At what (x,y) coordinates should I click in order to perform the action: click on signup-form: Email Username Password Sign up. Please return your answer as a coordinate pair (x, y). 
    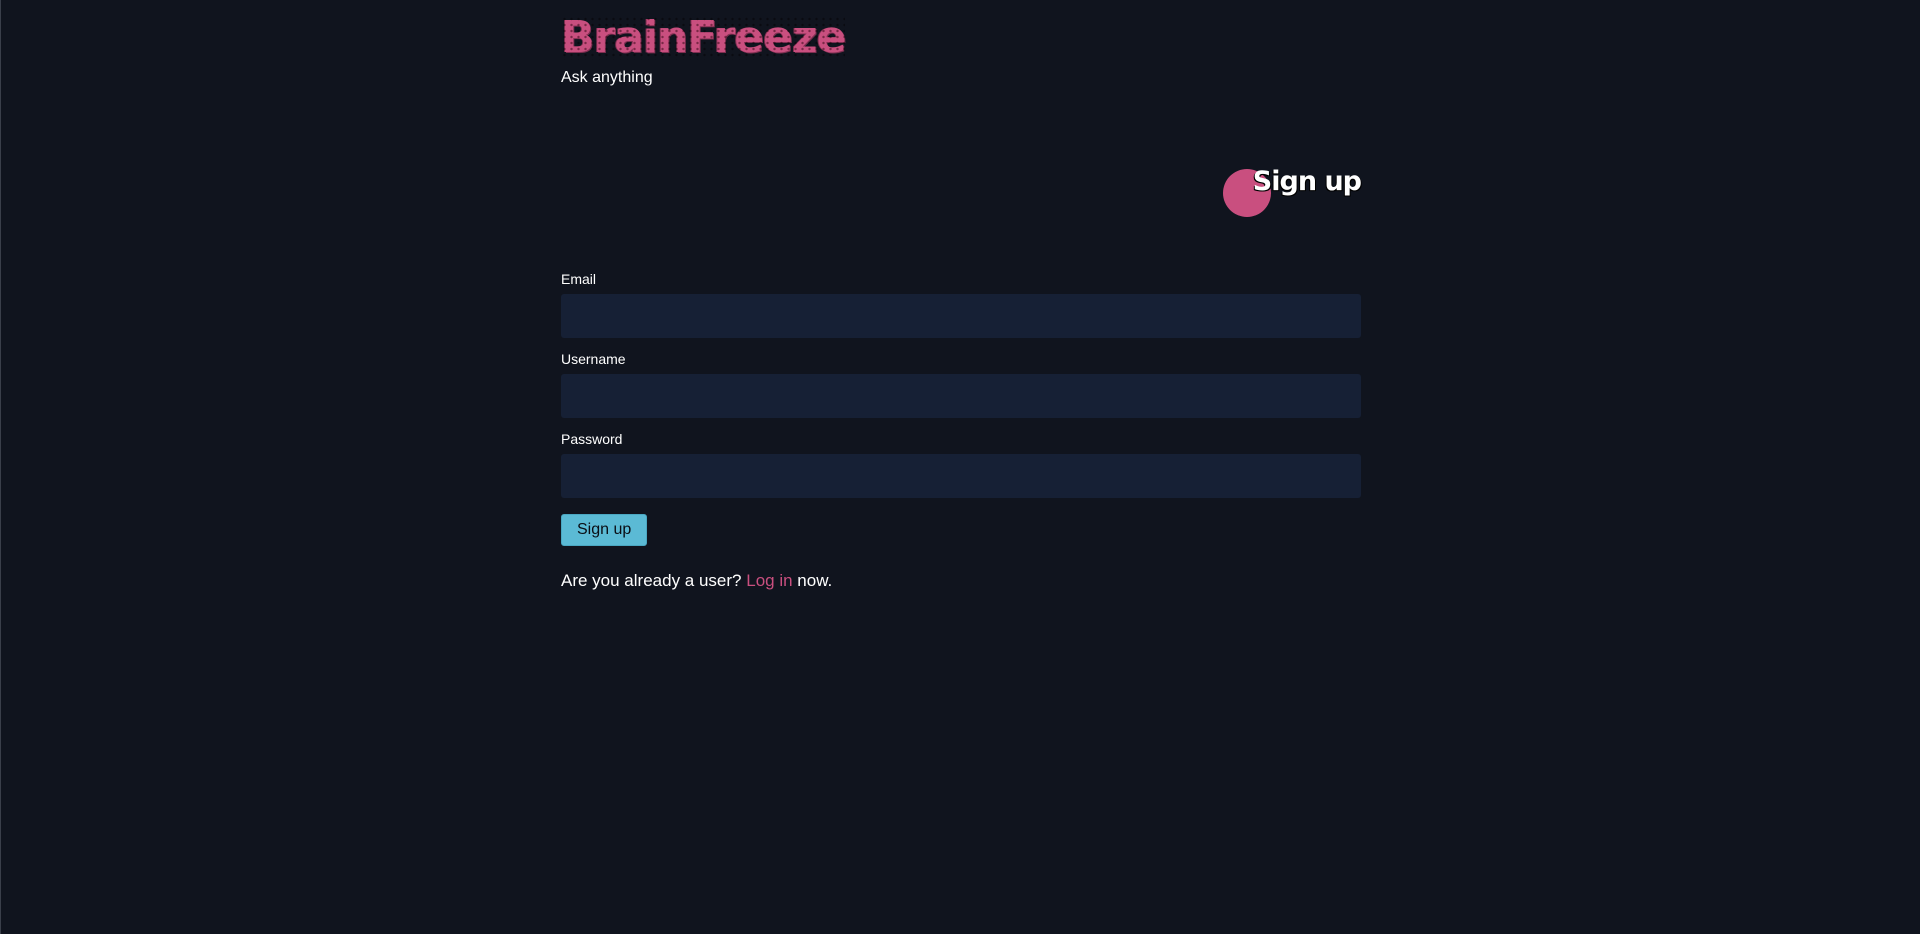
    Looking at the image, I should click on (961, 408).